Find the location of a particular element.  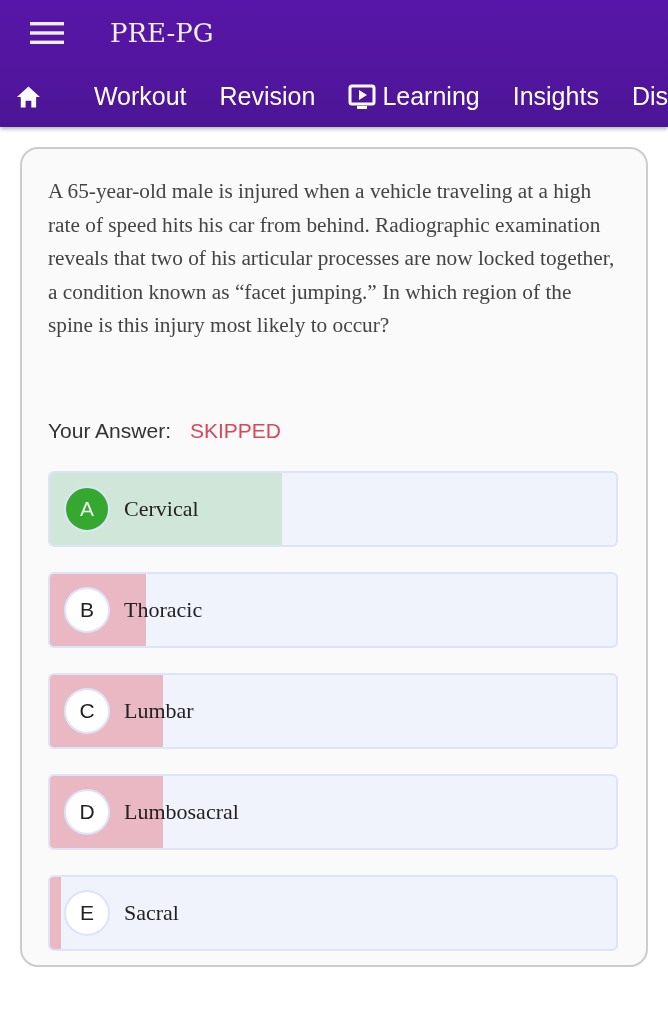

option-text: Lumbosacral is located at coordinates (181, 811).